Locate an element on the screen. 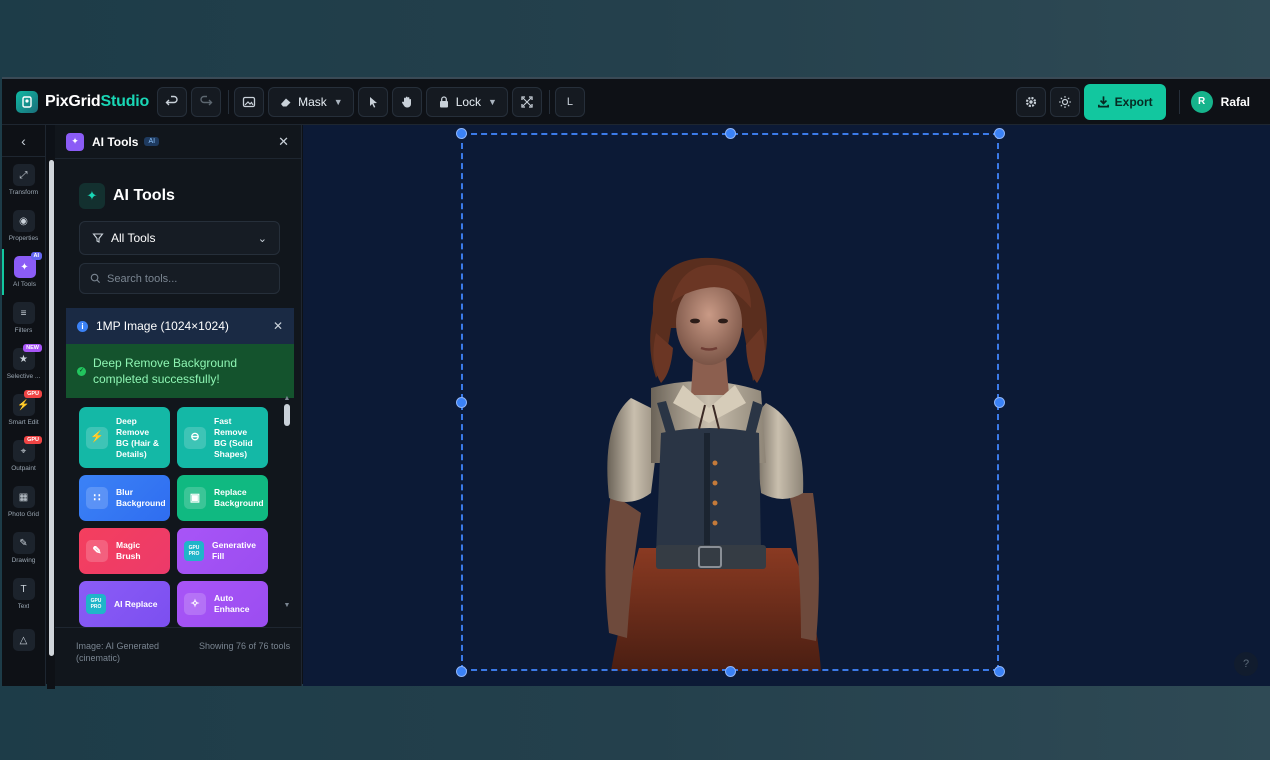  scroll-up-icon: ▲ is located at coordinates (287, 398).